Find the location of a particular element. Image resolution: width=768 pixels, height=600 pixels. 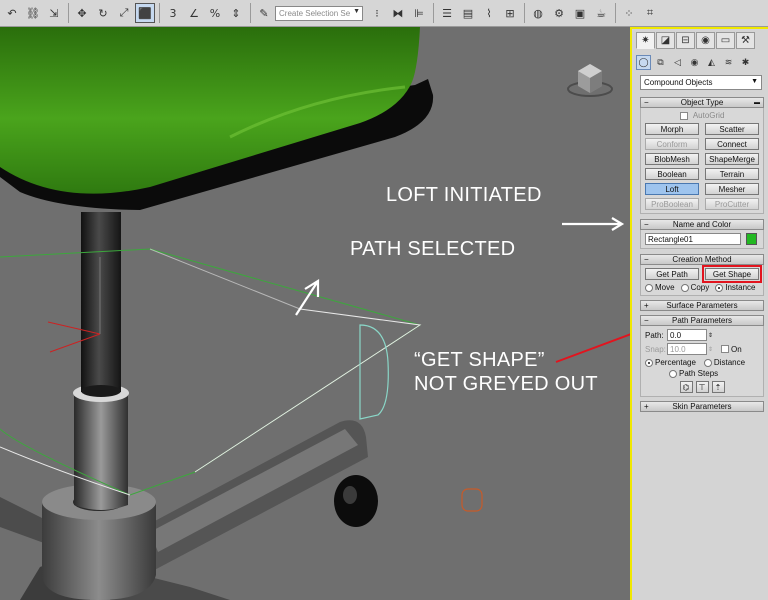

render-production-icon: ☕ is located at coordinates (601, 13).